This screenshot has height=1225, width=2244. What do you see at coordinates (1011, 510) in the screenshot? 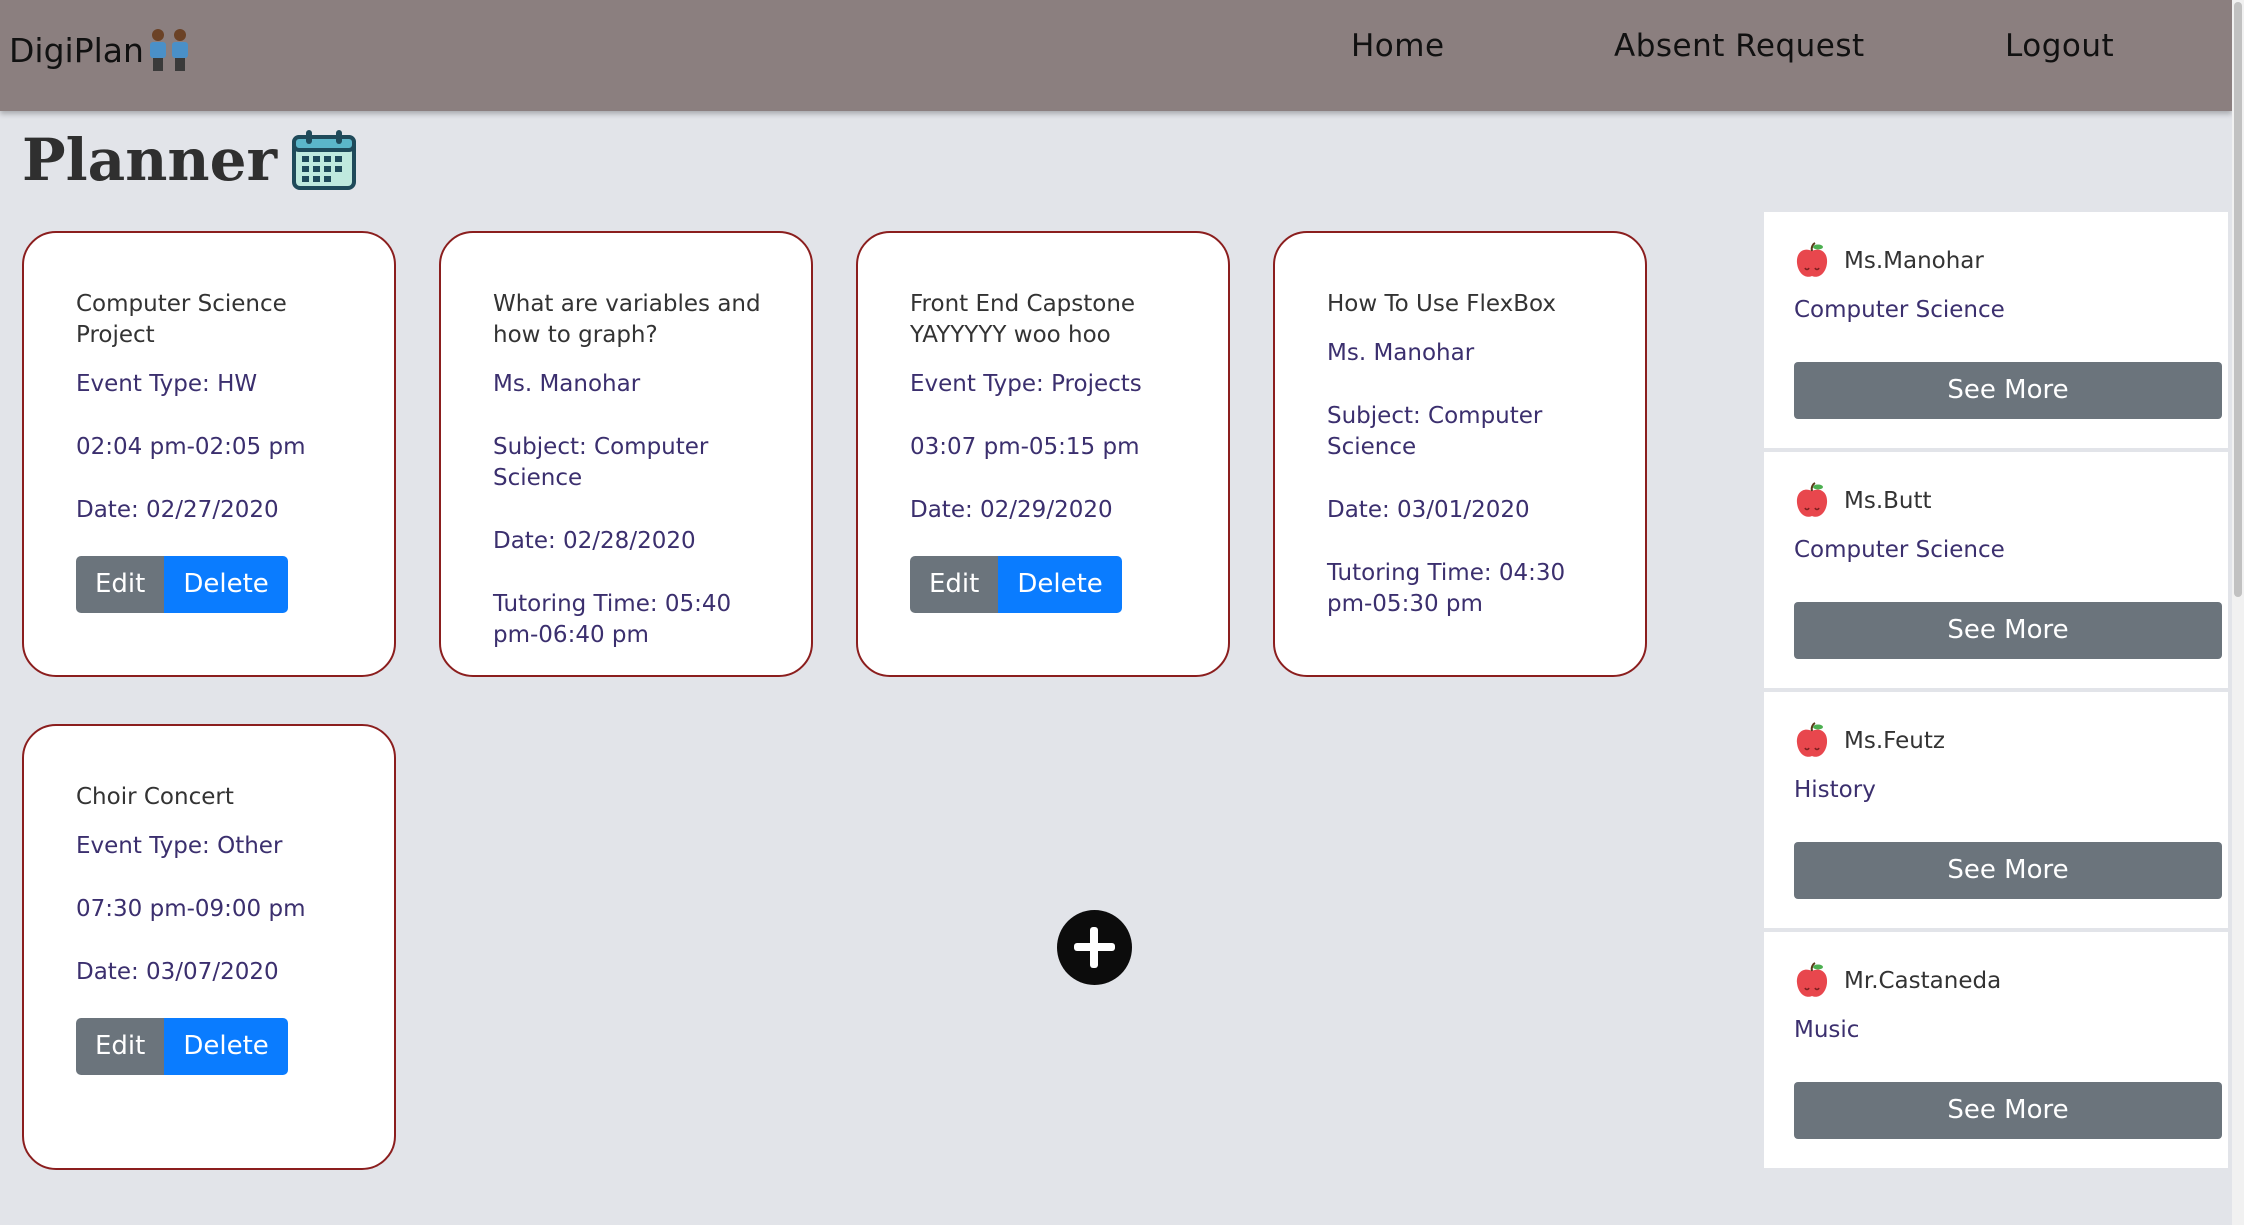
I see `event-date: Date: 02/29/2020` at bounding box center [1011, 510].